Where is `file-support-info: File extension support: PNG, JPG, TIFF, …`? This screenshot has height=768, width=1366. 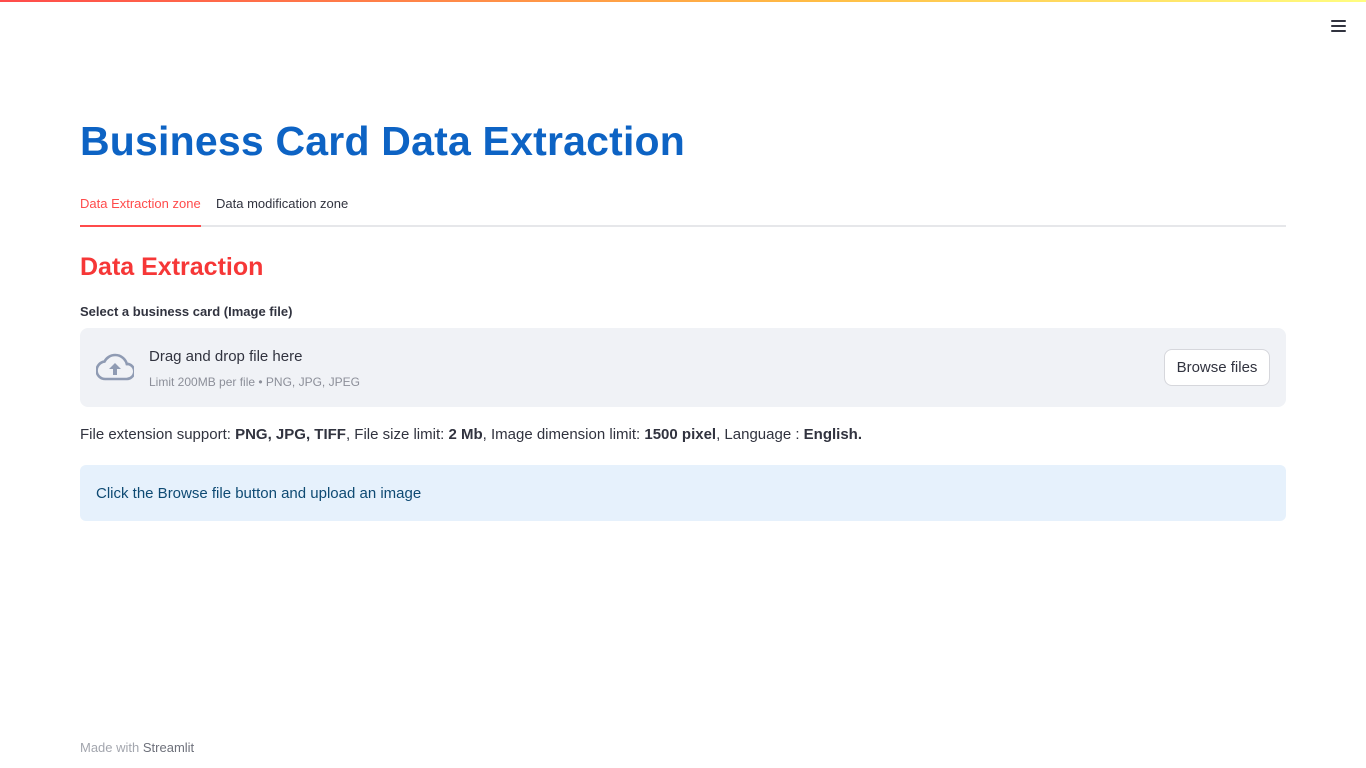 file-support-info: File extension support: PNG, JPG, TIFF, … is located at coordinates (471, 434).